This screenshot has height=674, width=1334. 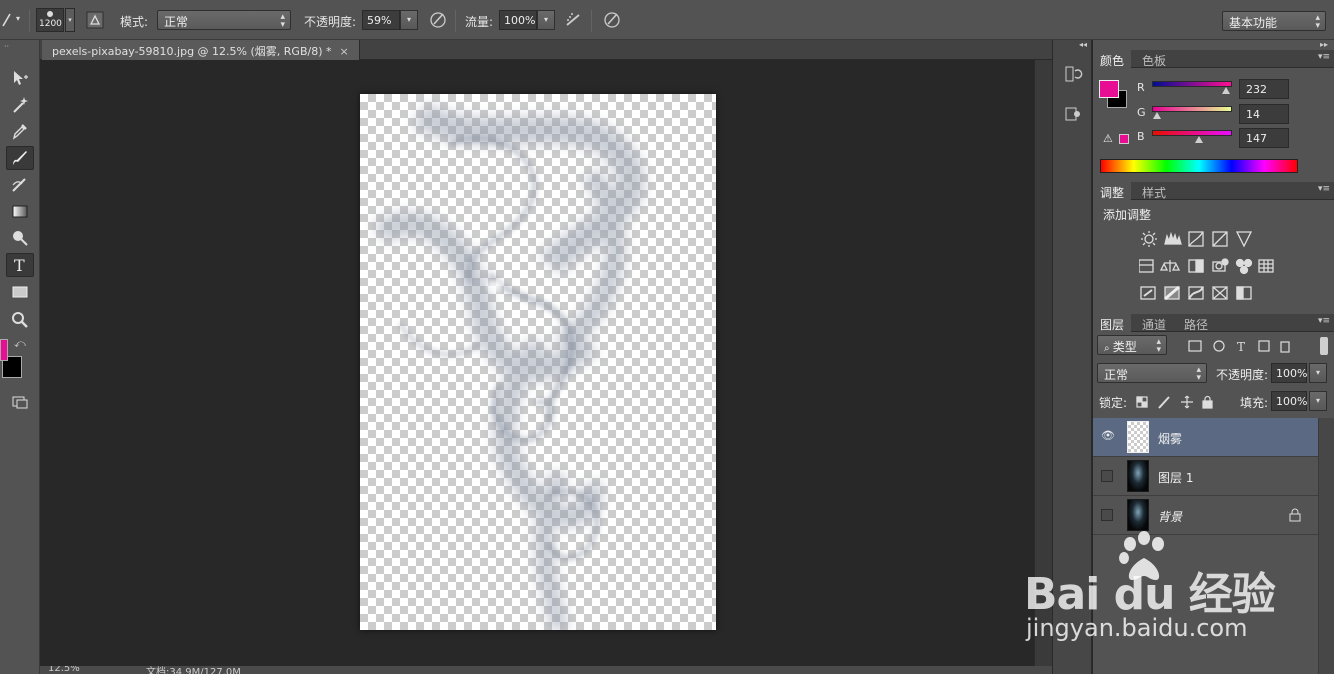 What do you see at coordinates (134, 22) in the screenshot?
I see `mode-label: 模式:` at bounding box center [134, 22].